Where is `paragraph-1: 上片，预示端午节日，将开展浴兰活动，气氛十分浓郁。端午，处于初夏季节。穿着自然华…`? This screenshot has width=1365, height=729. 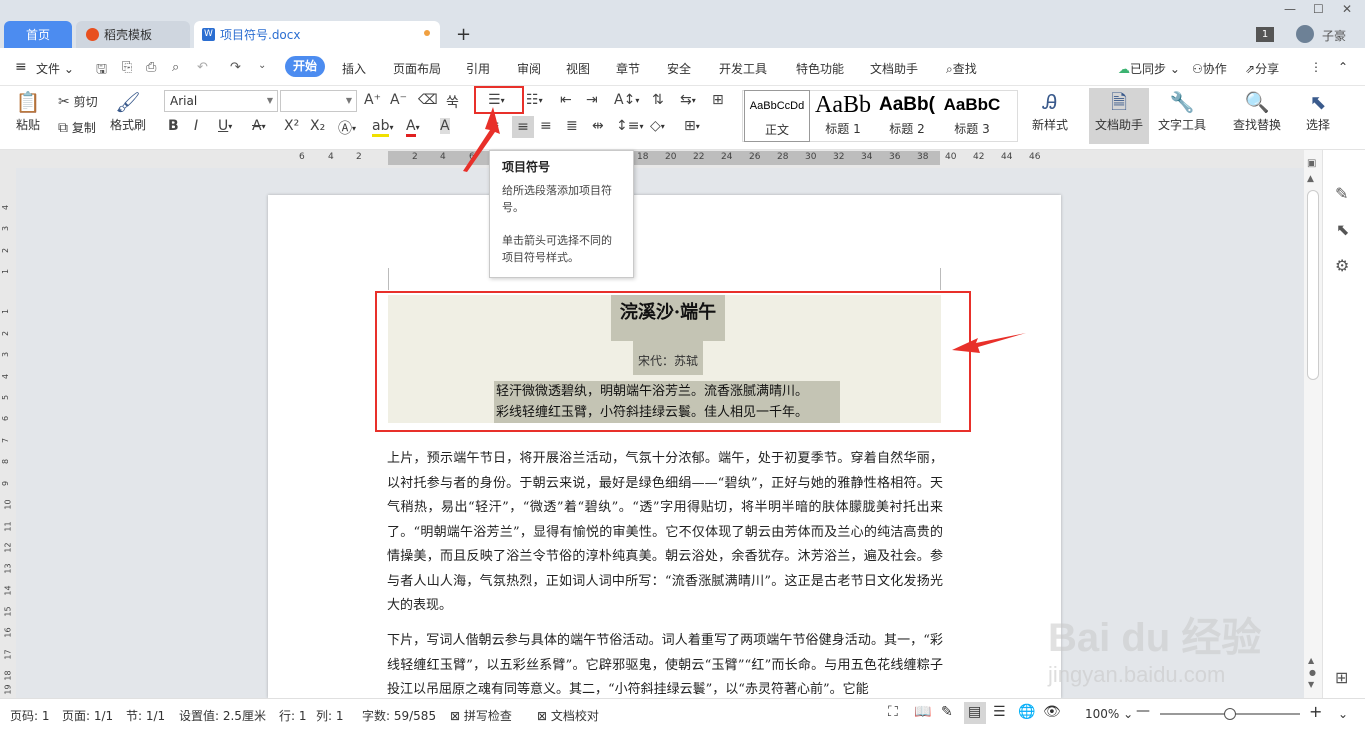 paragraph-1: 上片，预示端午节日，将开展浴兰活动，气氛十分浓郁。端午，处于初夏季节。穿着自然华… is located at coordinates (665, 533).